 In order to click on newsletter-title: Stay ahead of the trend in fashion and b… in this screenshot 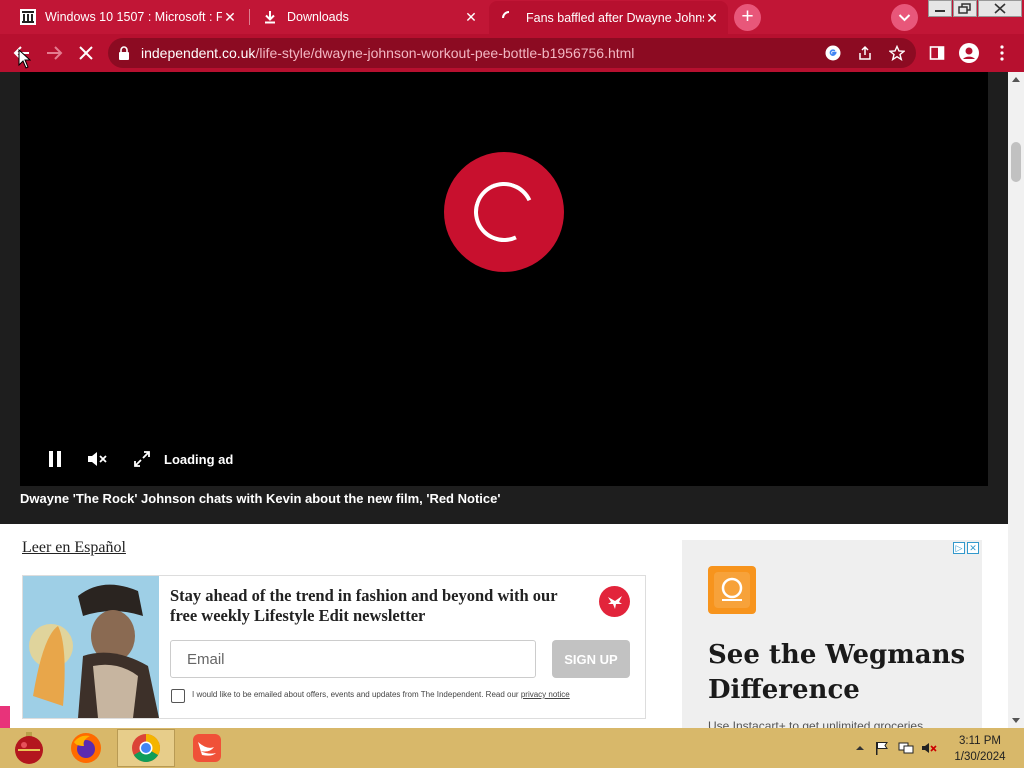, I will do `click(364, 605)`.